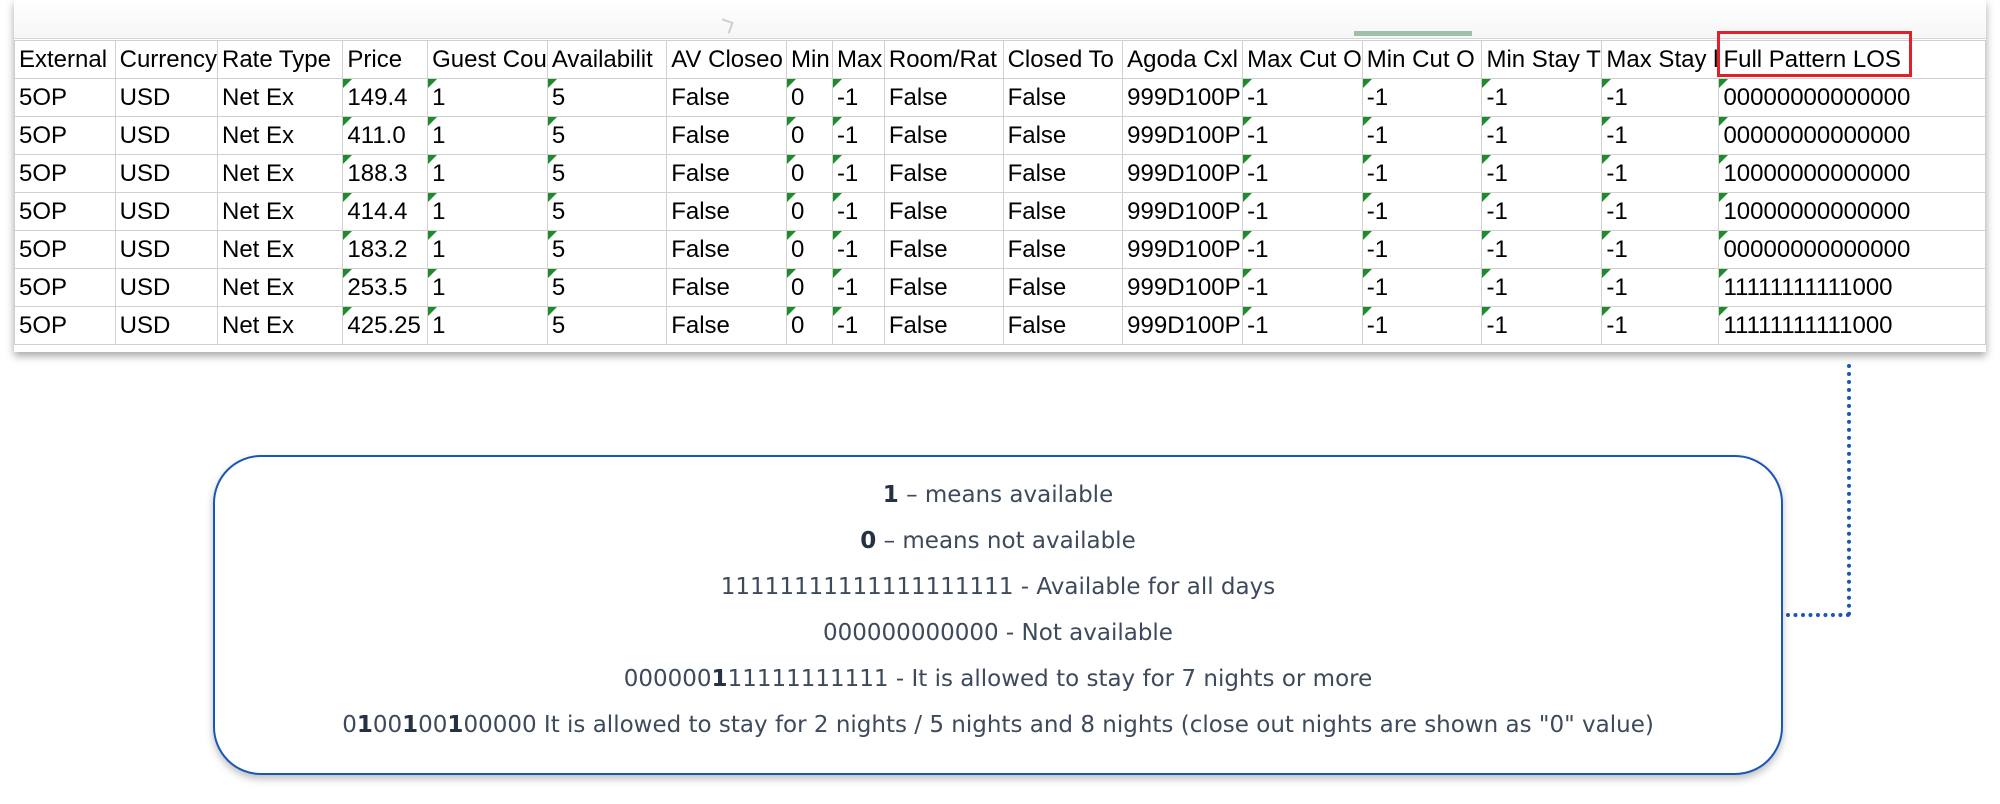 Image resolution: width=2000 pixels, height=804 pixels. Describe the element at coordinates (385, 59) in the screenshot. I see `header-cell: Price` at that location.